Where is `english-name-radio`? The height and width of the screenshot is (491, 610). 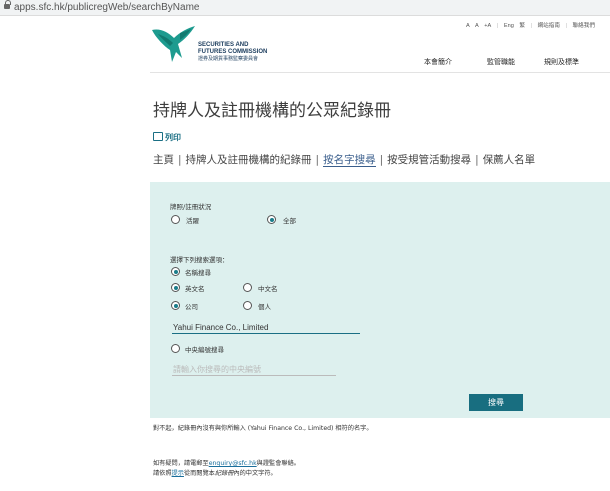
english-name-radio is located at coordinates (175, 287).